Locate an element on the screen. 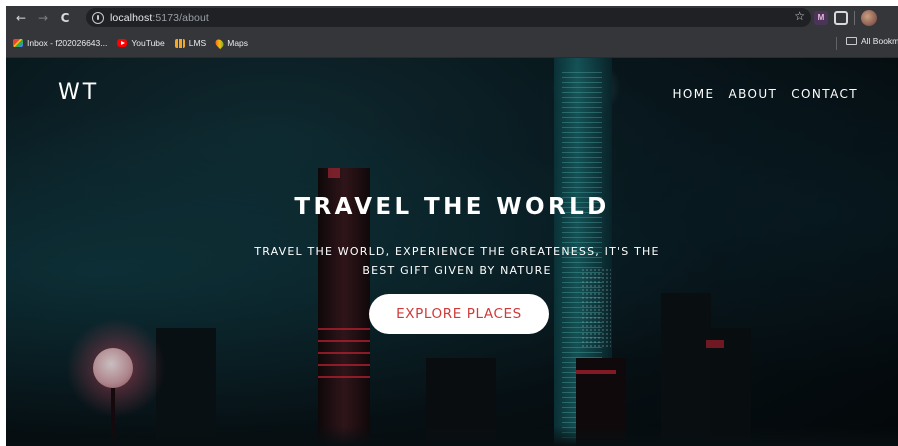  back-button: ← is located at coordinates (21, 17).